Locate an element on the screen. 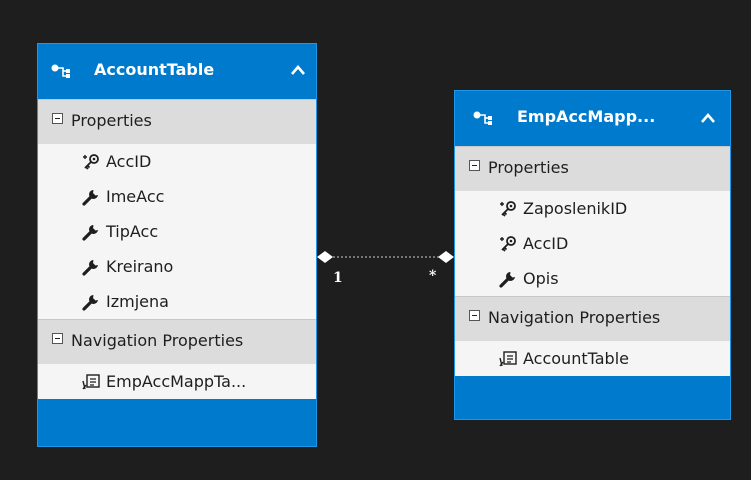  association-end-diamond-right is located at coordinates (446, 257).